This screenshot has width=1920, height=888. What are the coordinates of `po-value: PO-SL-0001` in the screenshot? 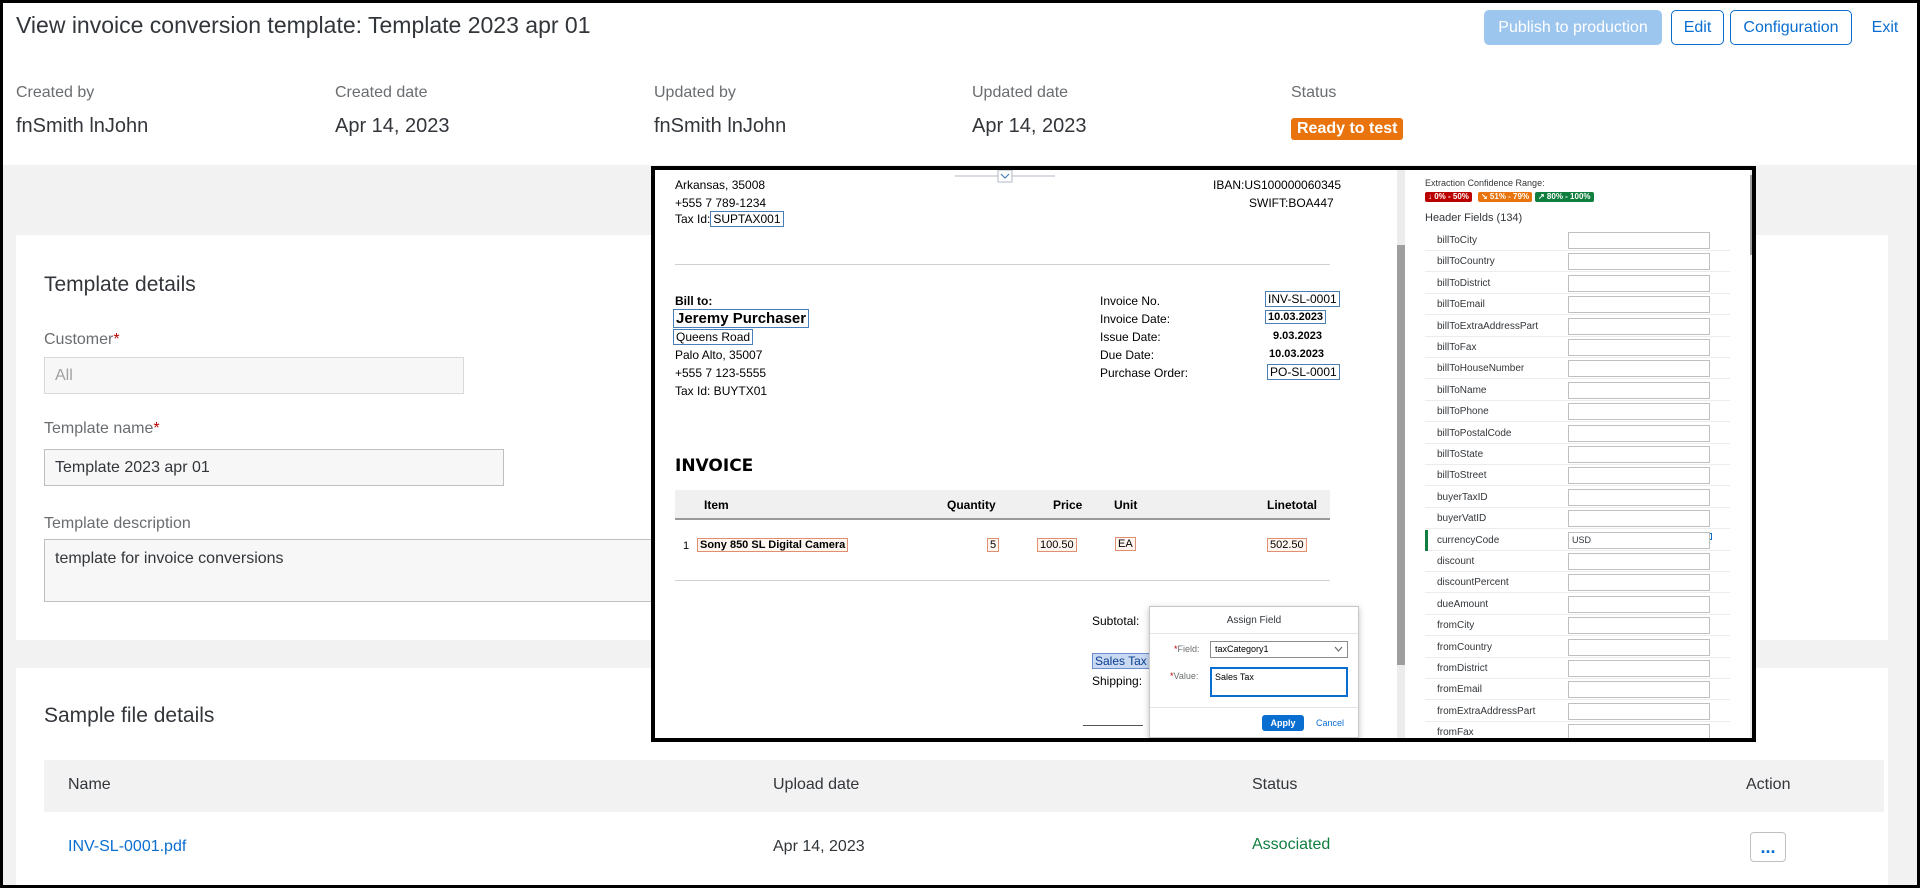 It's located at (1303, 372).